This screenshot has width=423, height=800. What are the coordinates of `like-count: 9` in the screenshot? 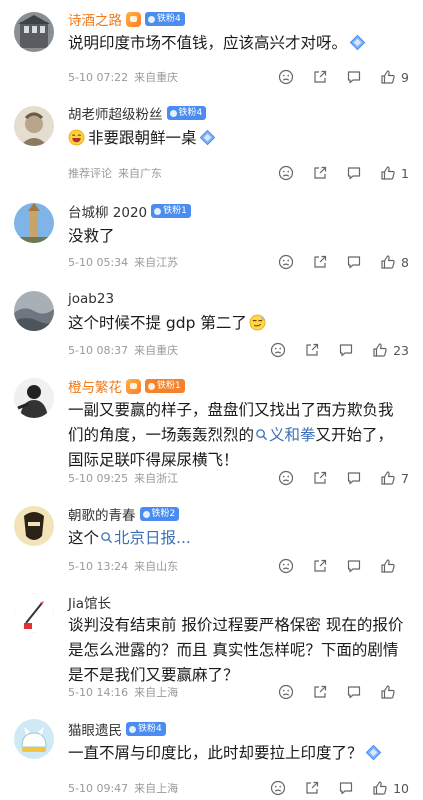 It's located at (405, 77).